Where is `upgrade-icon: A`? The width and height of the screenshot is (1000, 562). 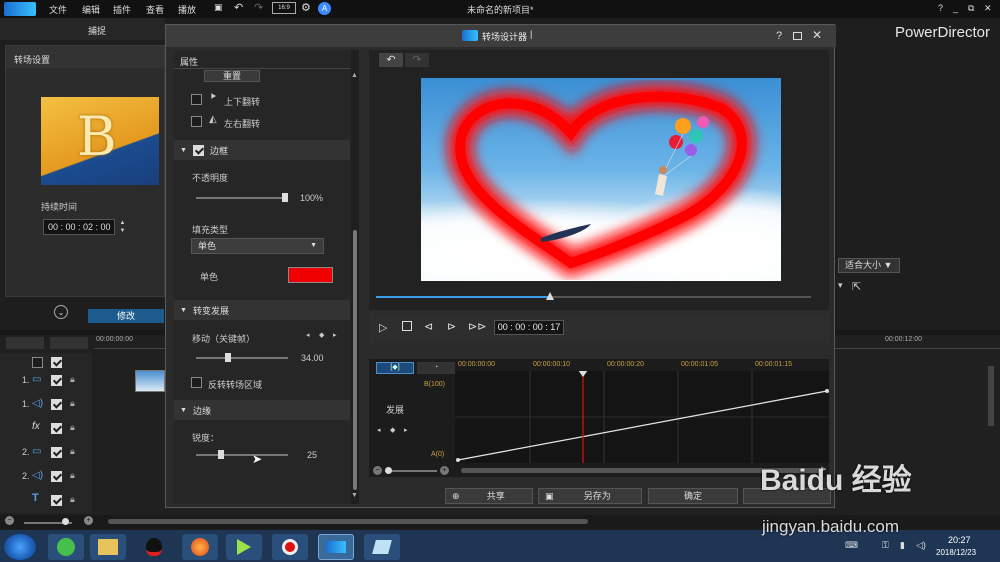
upgrade-icon: A is located at coordinates (324, 8).